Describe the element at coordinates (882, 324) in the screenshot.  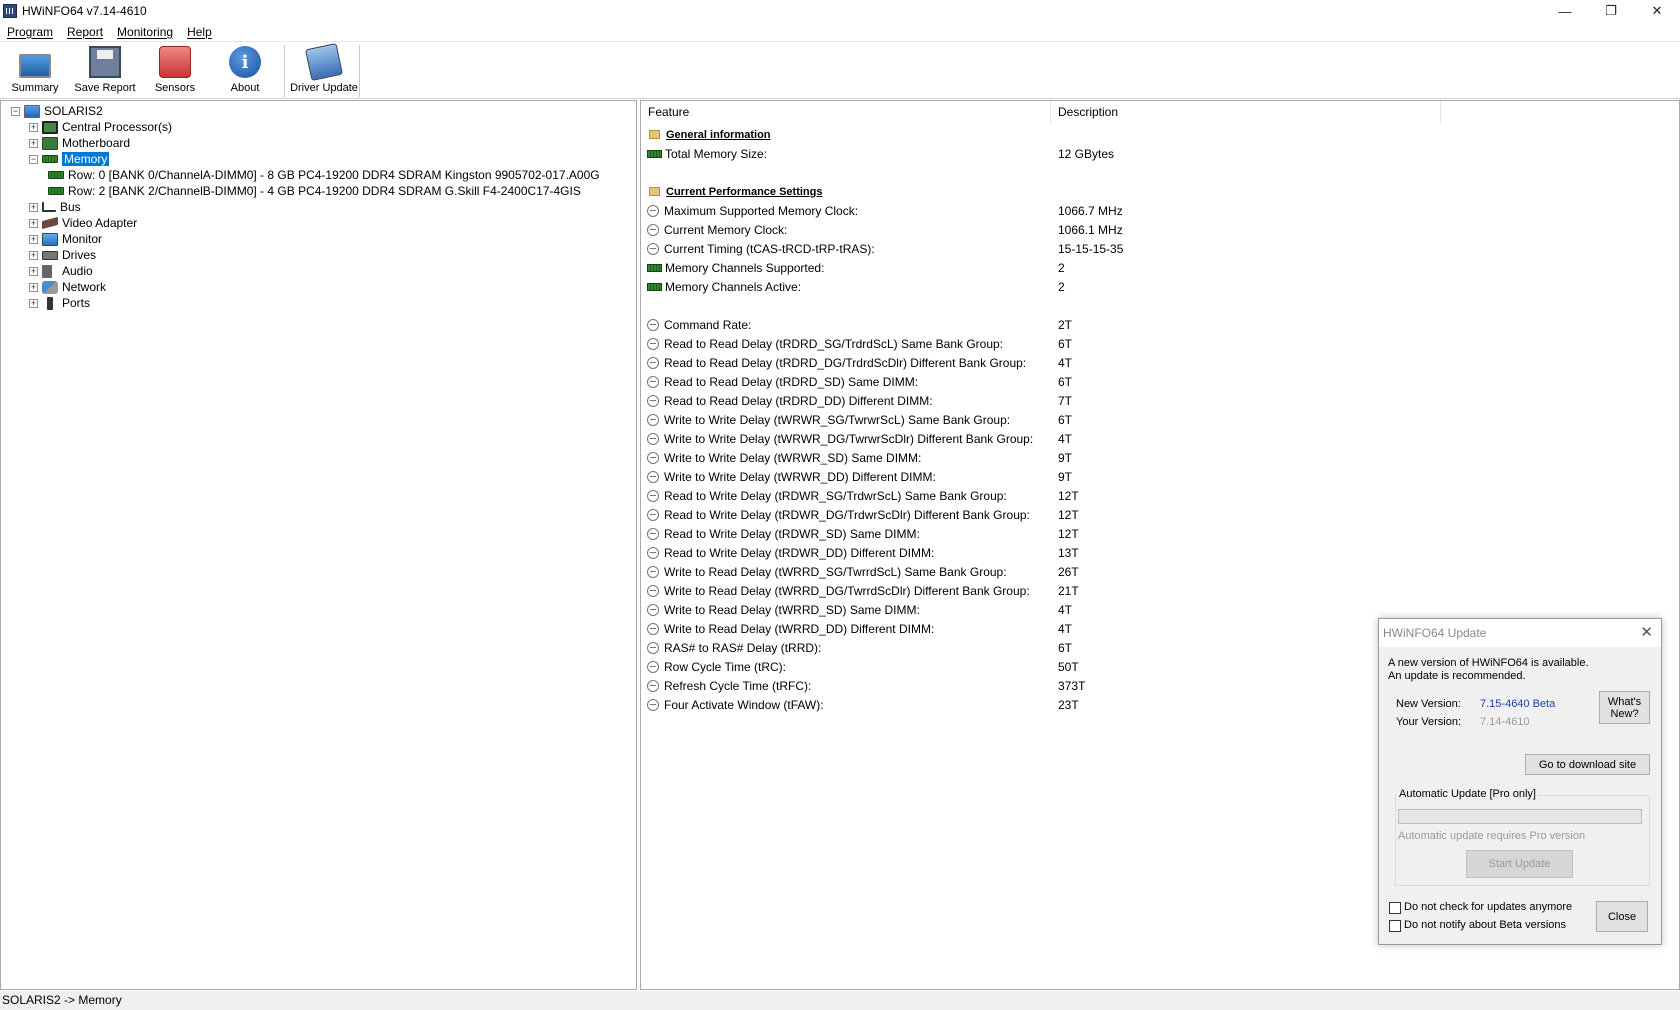
I see `timing-row: Command Rate: 2T` at that location.